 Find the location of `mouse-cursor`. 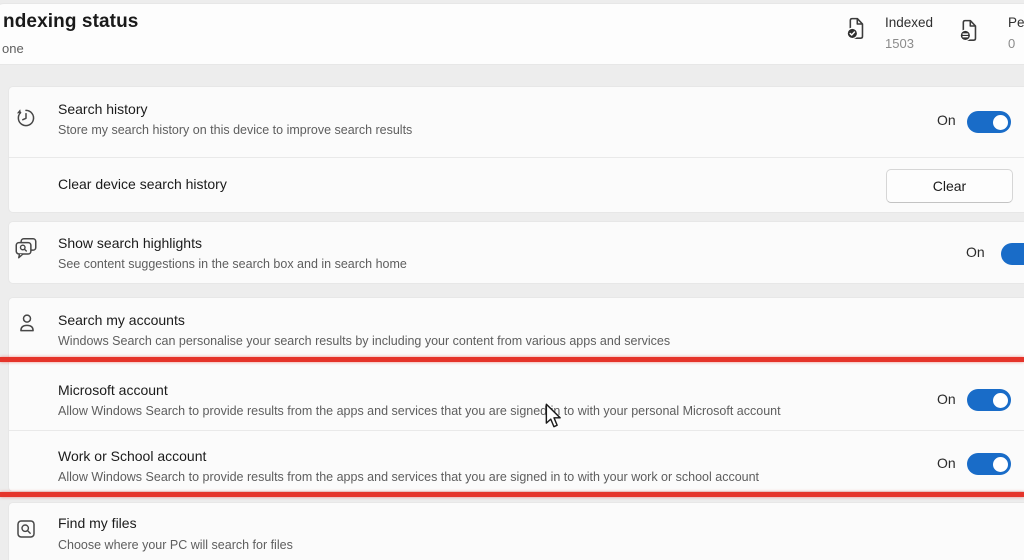

mouse-cursor is located at coordinates (553, 415).